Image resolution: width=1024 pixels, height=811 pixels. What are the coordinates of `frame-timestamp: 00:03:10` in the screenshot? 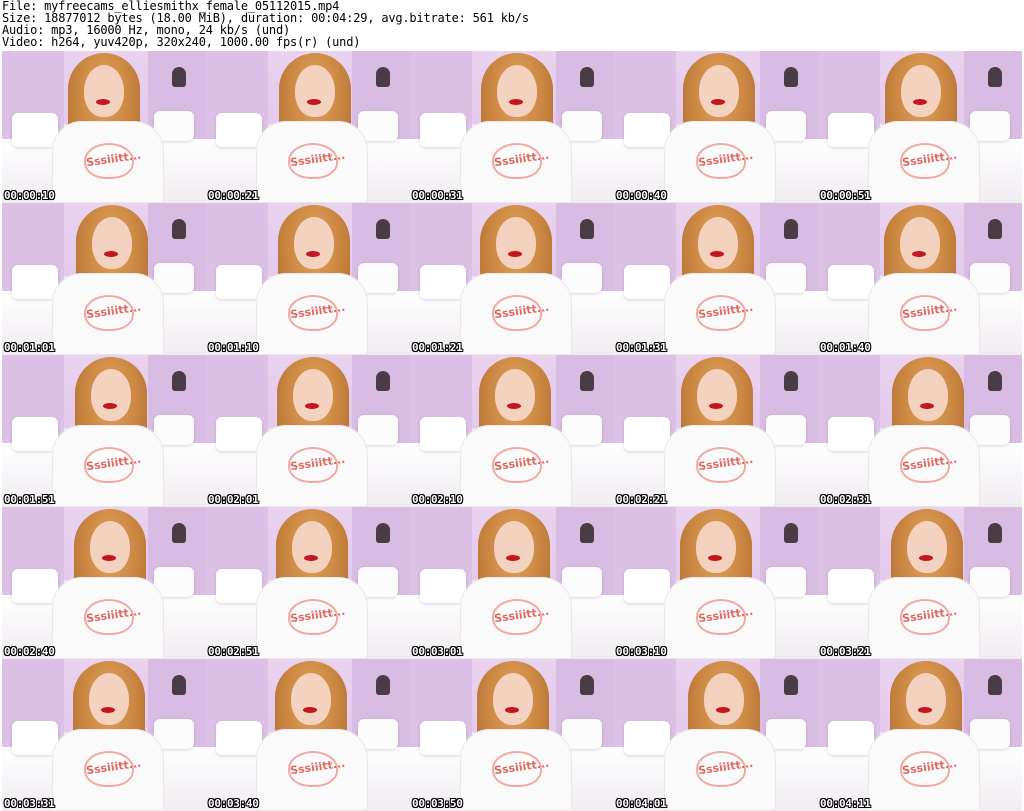 It's located at (641, 651).